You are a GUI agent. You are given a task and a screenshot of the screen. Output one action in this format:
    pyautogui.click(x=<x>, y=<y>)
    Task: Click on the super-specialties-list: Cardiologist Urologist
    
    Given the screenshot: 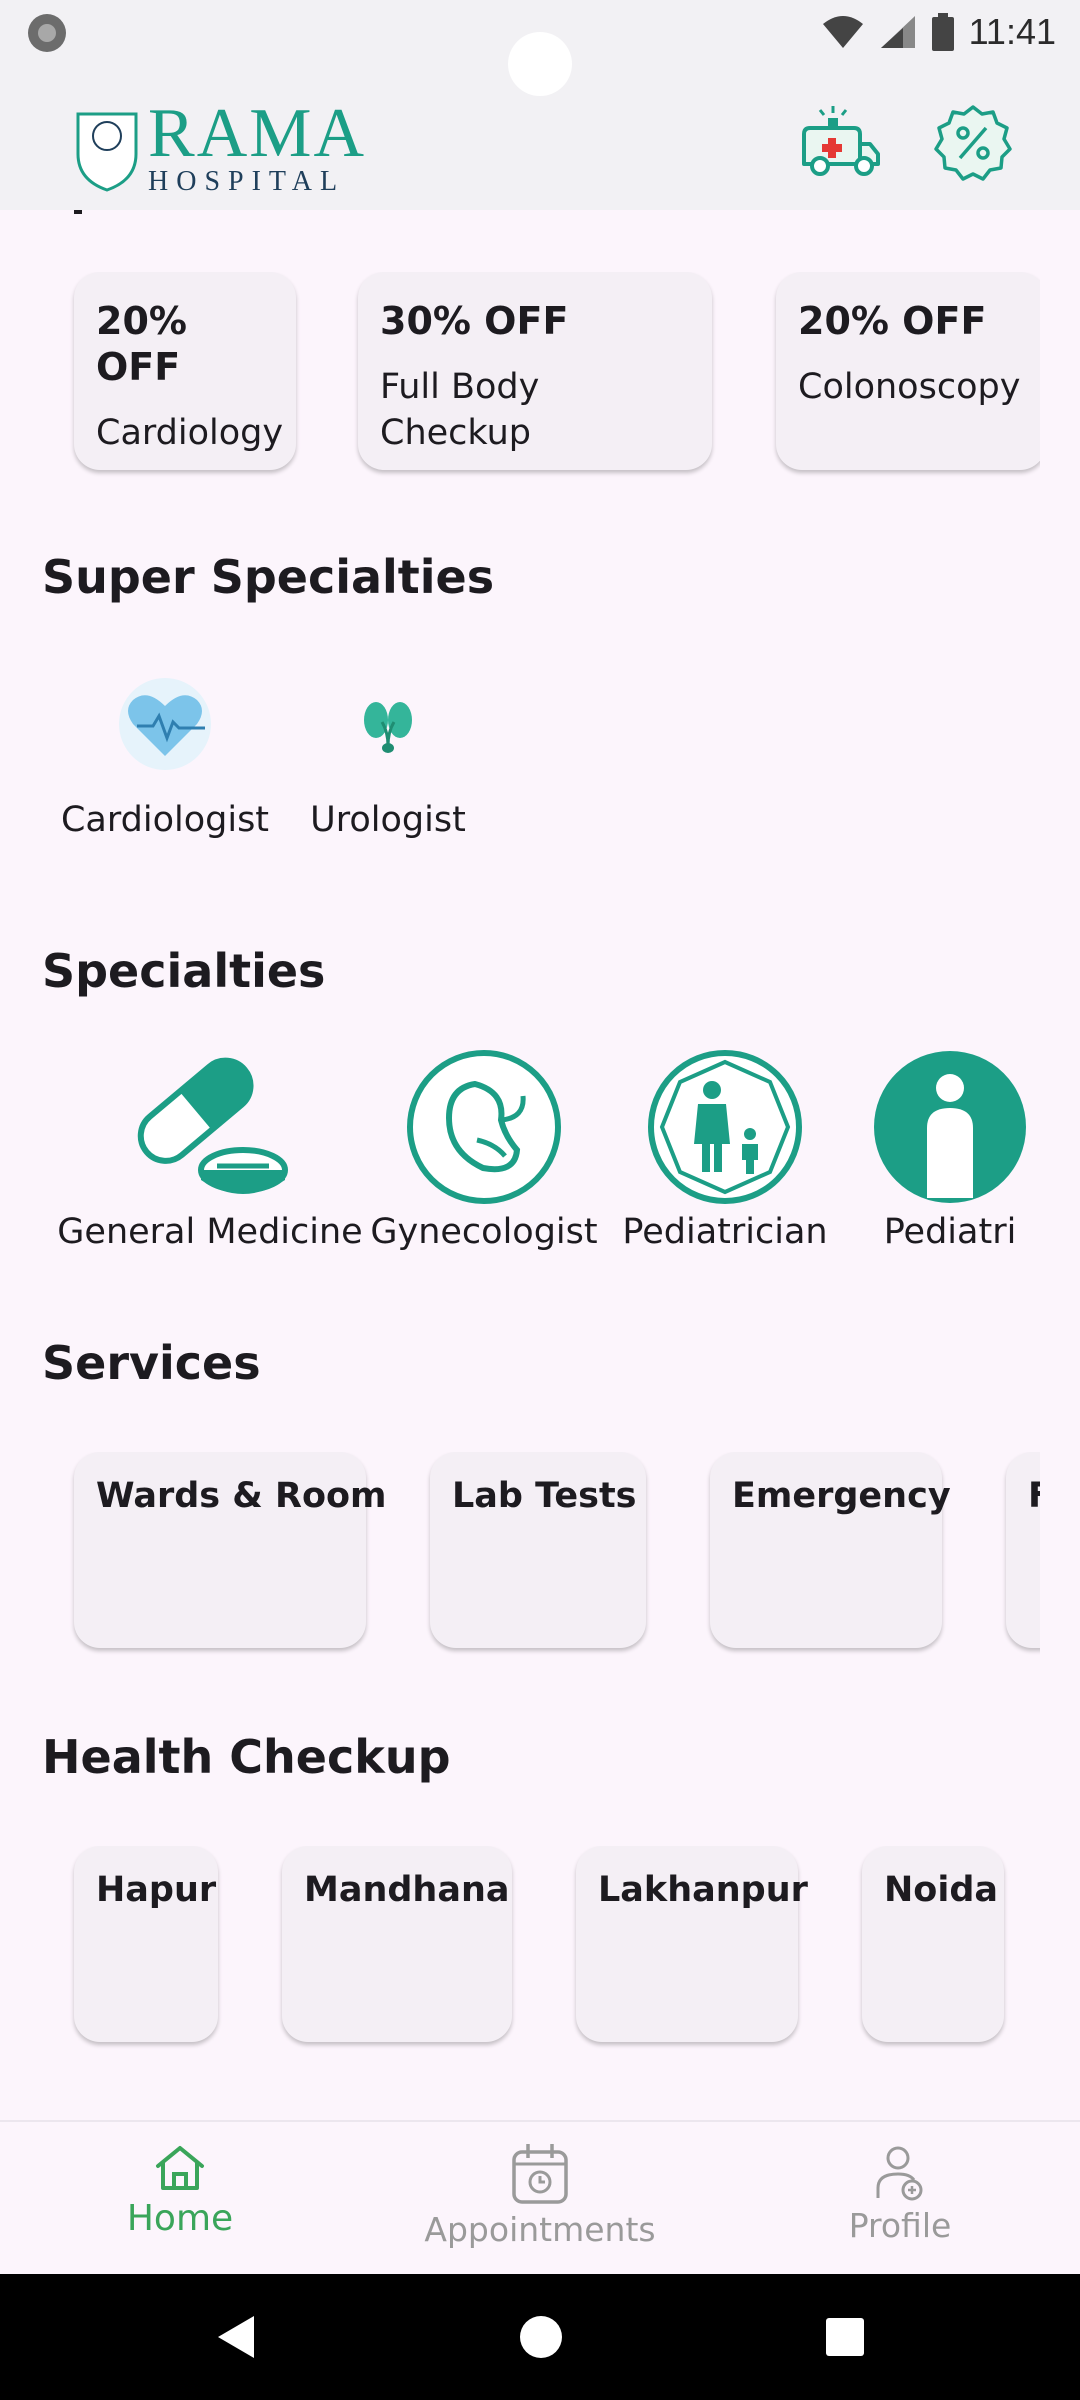 What is the action you would take?
    pyautogui.click(x=520, y=786)
    